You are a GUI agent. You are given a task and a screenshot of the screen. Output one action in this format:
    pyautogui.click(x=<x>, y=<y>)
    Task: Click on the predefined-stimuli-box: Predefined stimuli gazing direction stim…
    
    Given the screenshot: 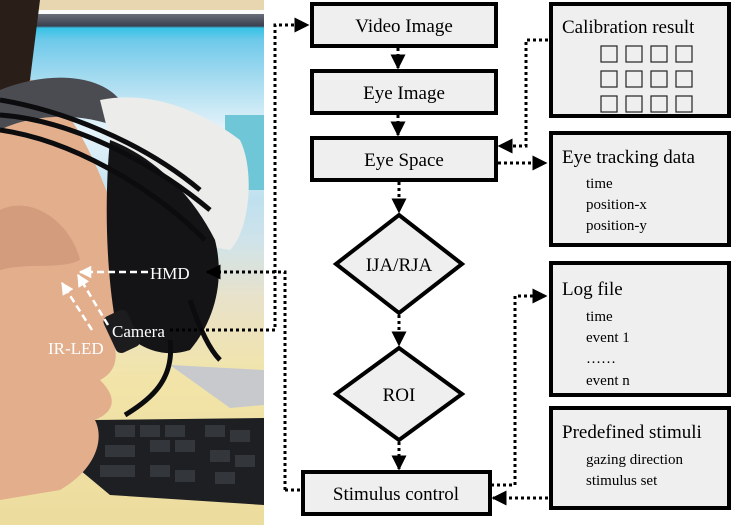 What is the action you would take?
    pyautogui.click(x=640, y=458)
    